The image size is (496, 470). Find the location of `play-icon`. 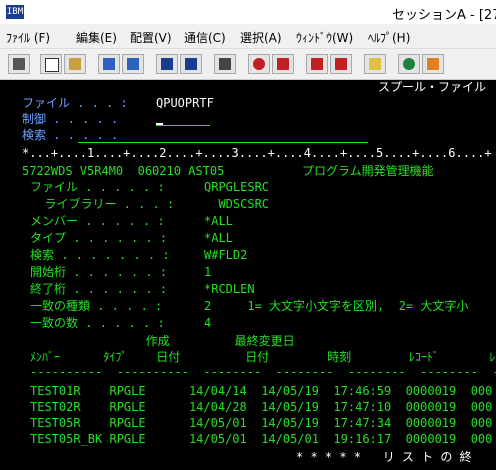

play-icon is located at coordinates (317, 64).